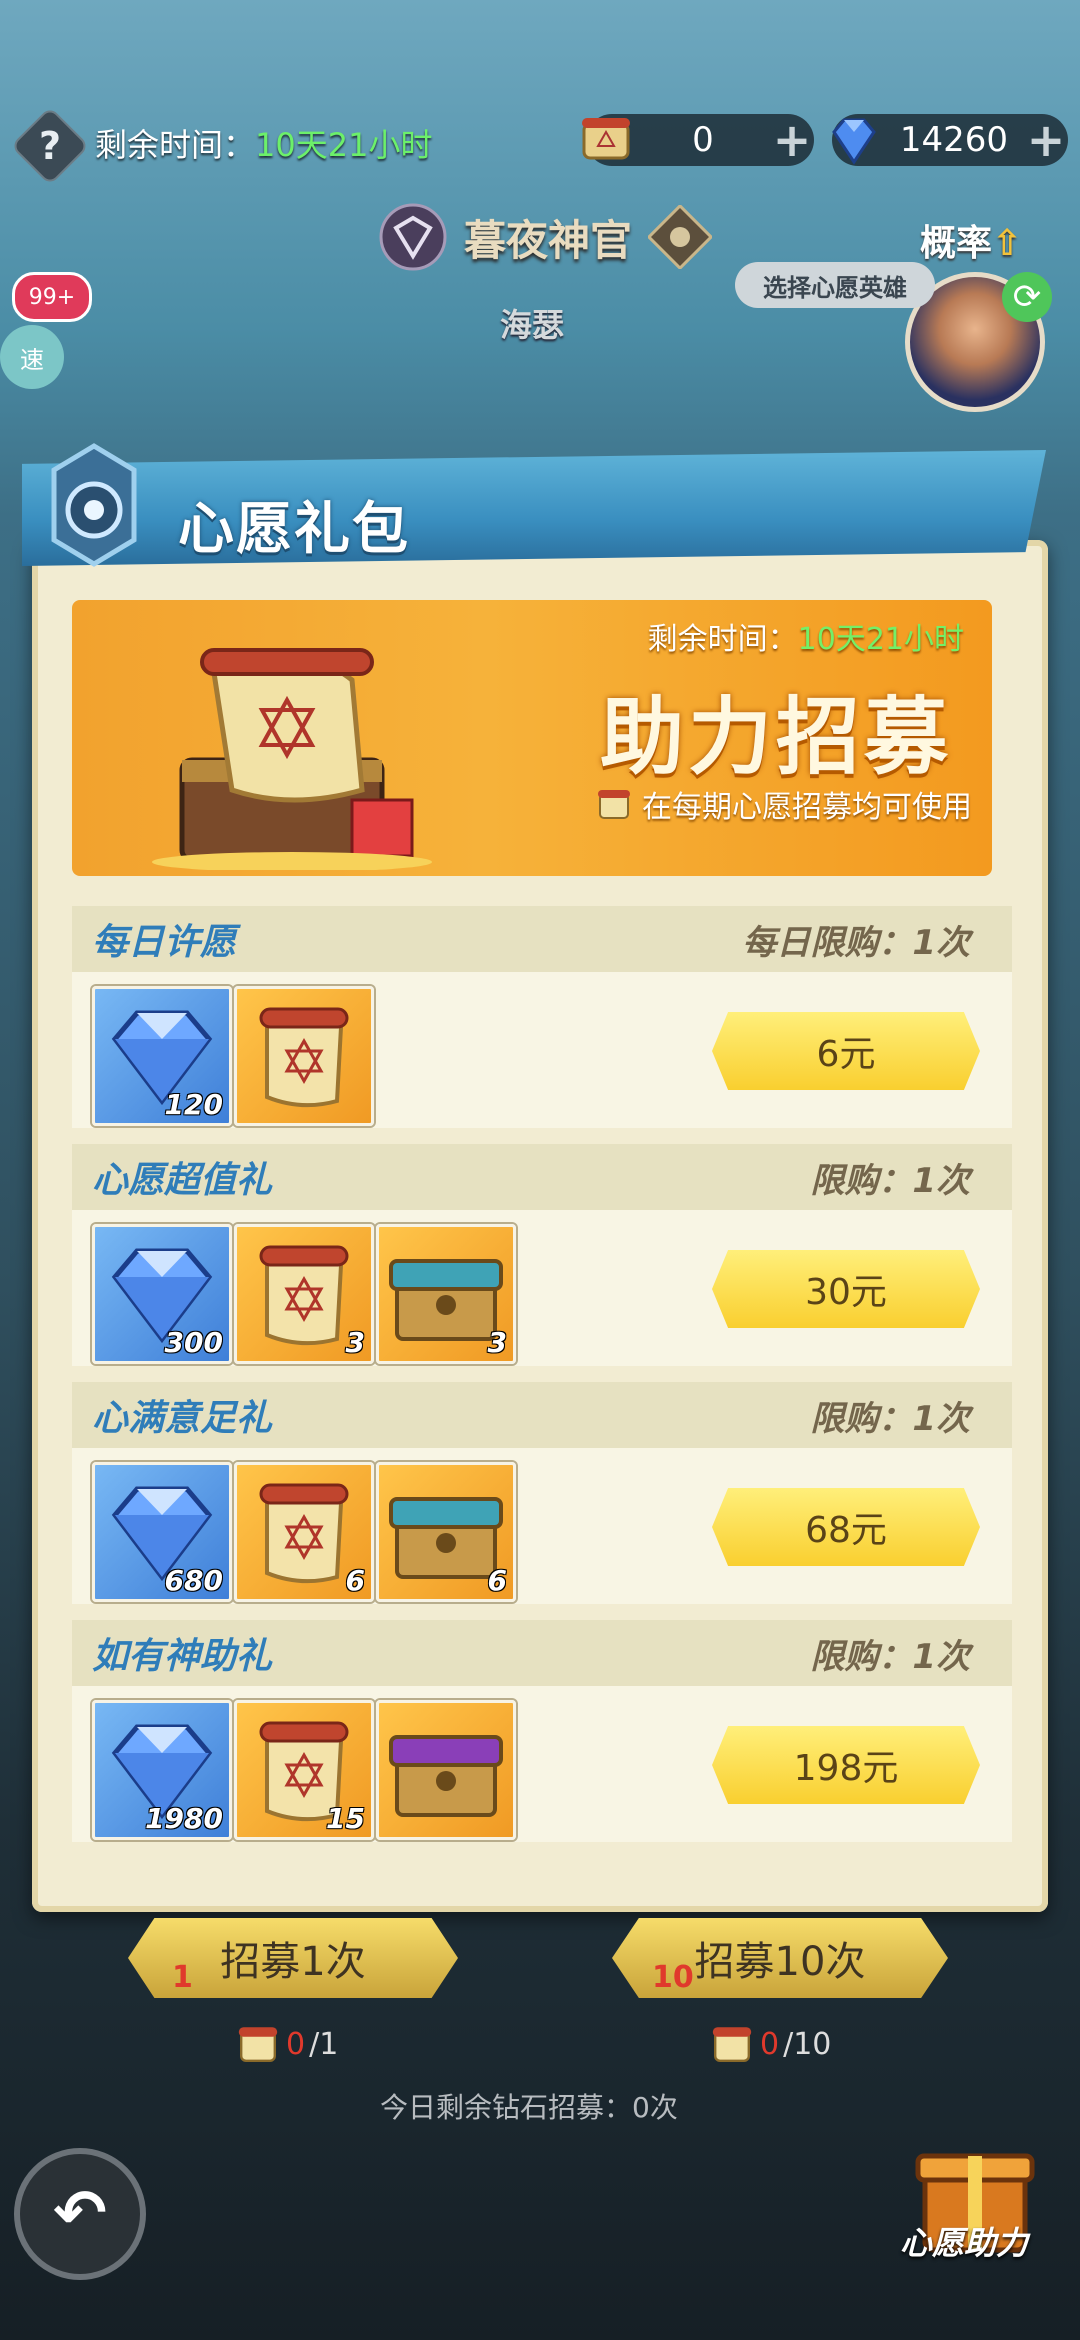  Describe the element at coordinates (529, 2107) in the screenshot. I see `today-remaining-text: 今日剩余钻石招募：0次` at that location.